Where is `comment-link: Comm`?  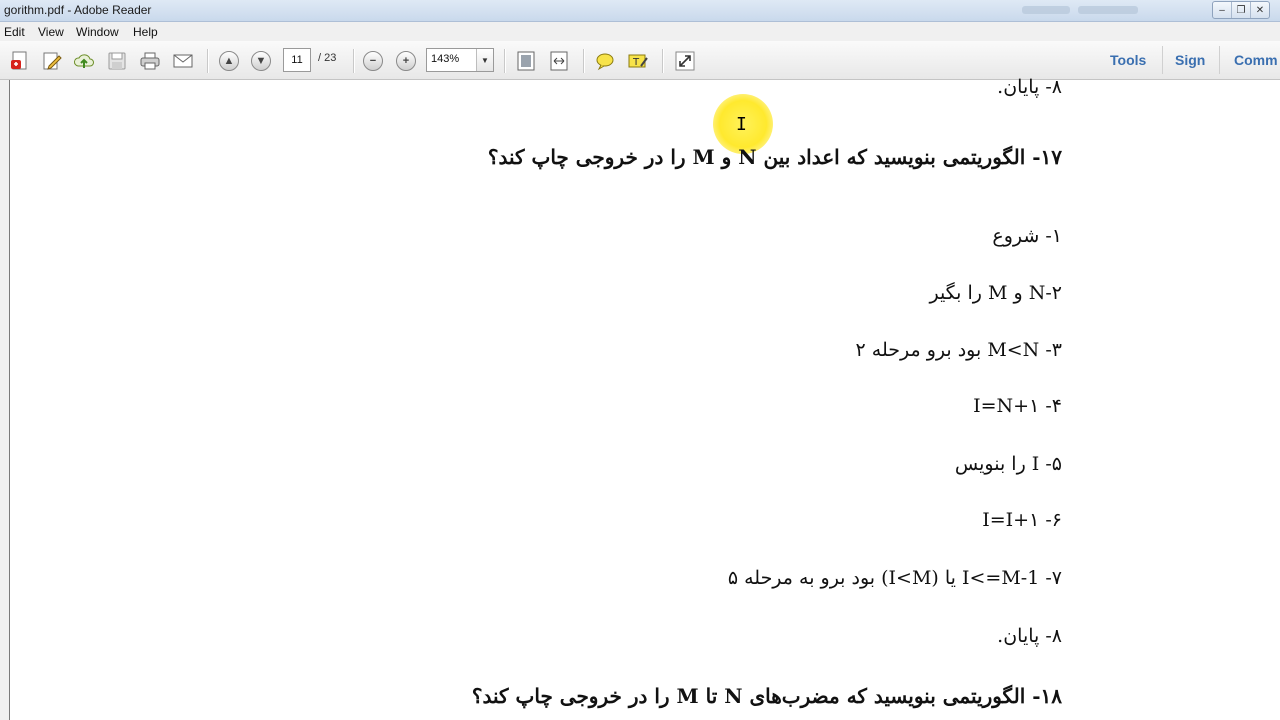 comment-link: Comm is located at coordinates (1256, 60).